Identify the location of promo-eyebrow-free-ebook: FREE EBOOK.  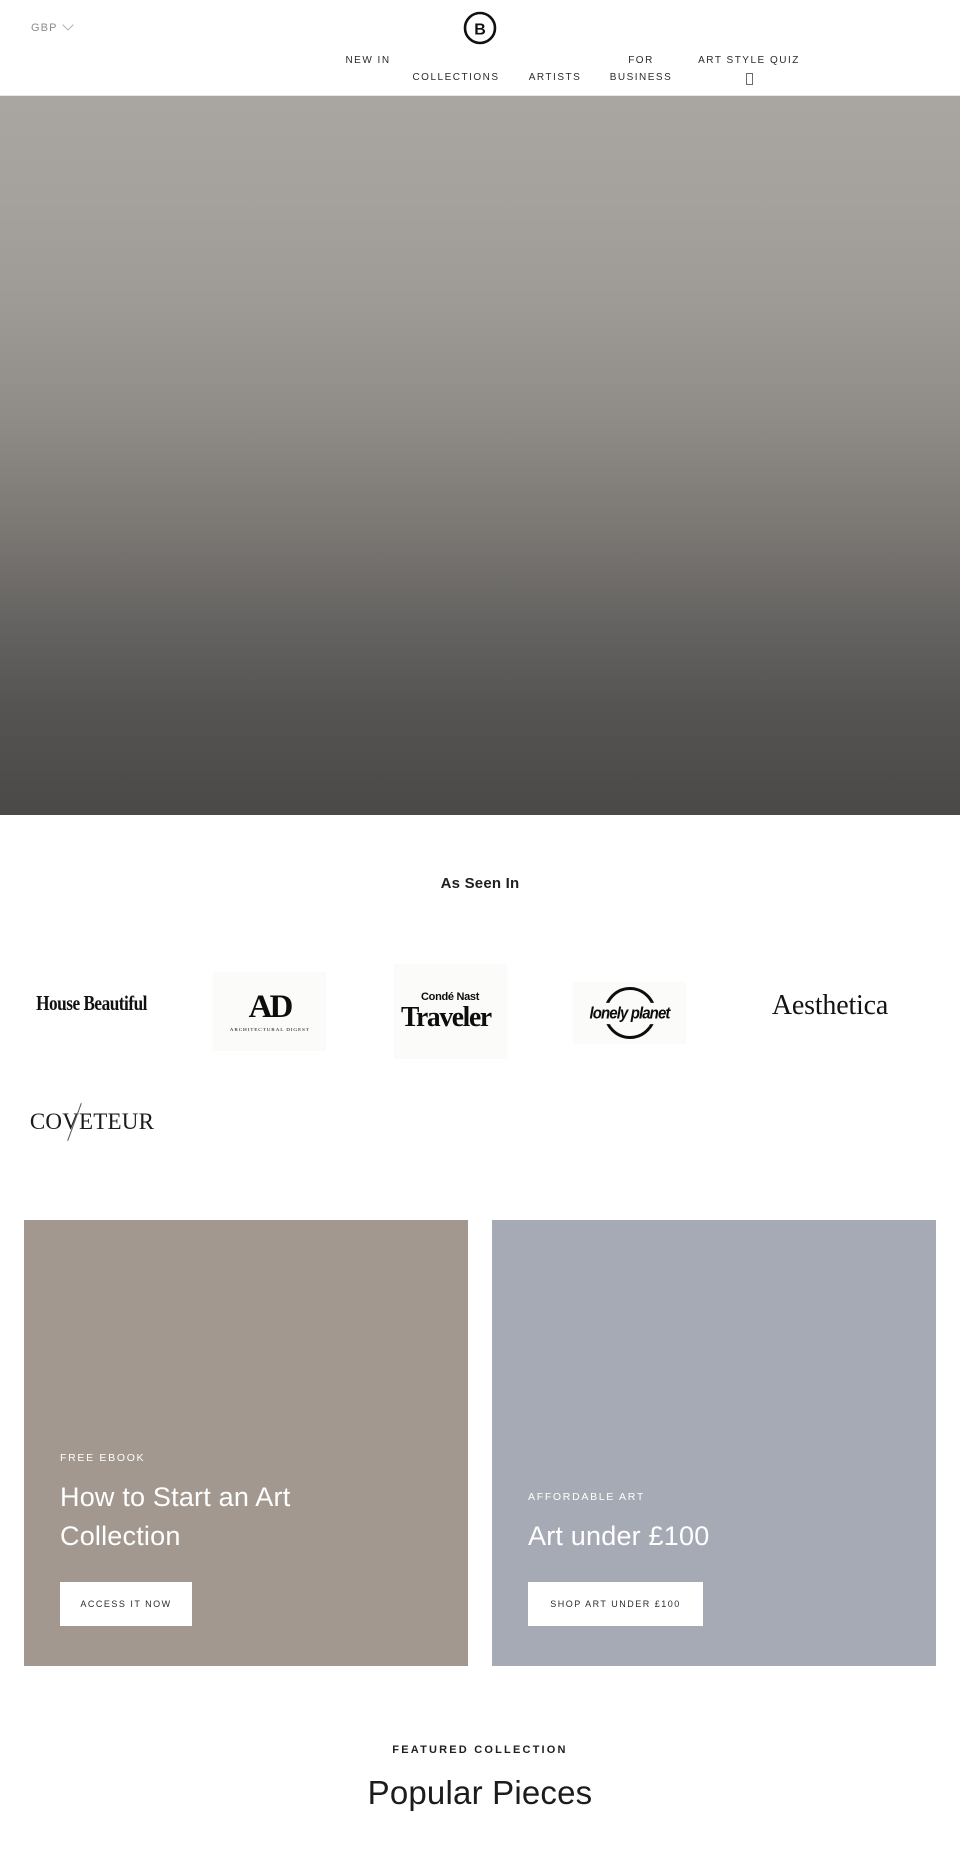
(103, 1458).